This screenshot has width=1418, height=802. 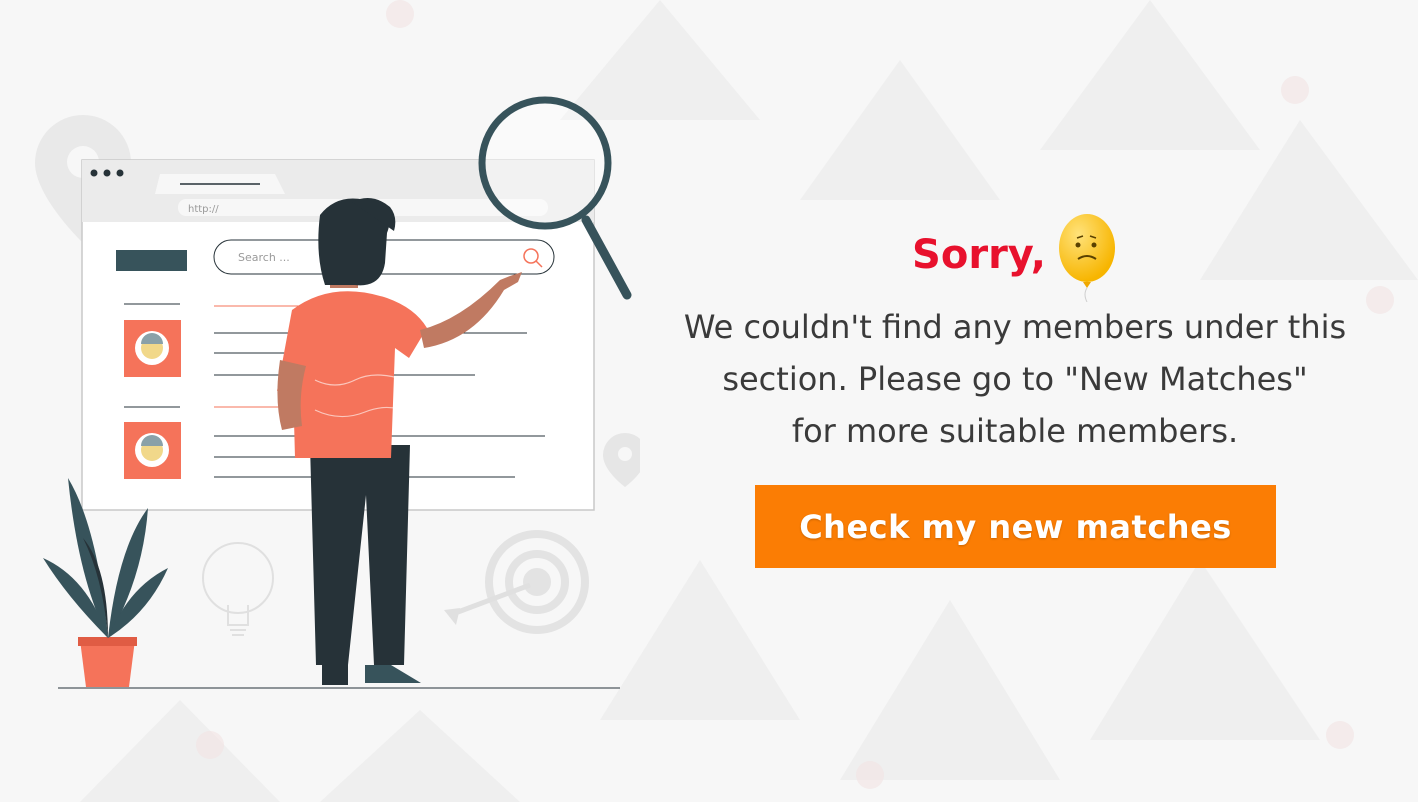 What do you see at coordinates (1015, 431) in the screenshot?
I see `body-line-3: for more suitable members.` at bounding box center [1015, 431].